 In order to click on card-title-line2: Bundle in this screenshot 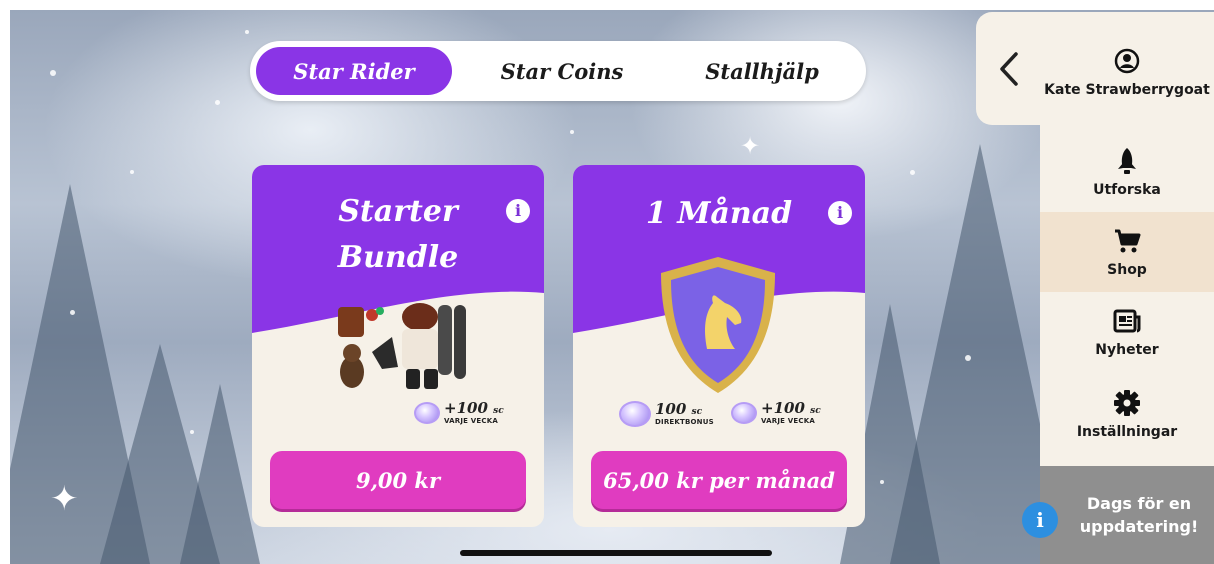, I will do `click(398, 257)`.